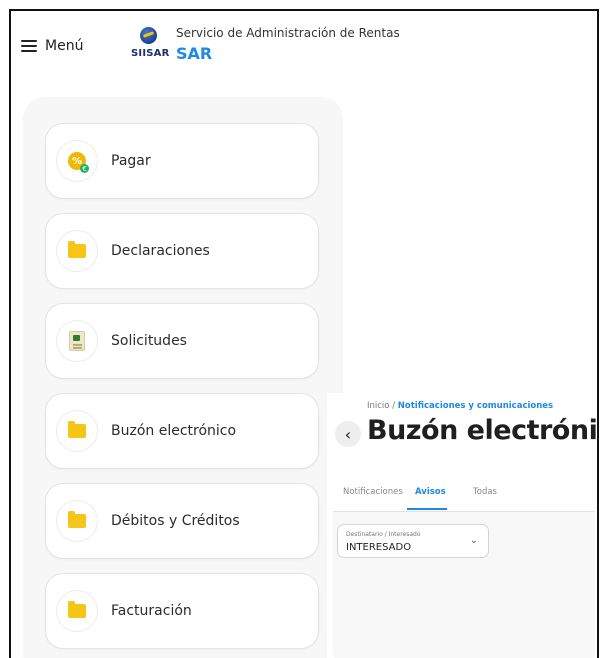  Describe the element at coordinates (182, 161) in the screenshot. I see `menu-card-pagar: % € Pagar` at that location.